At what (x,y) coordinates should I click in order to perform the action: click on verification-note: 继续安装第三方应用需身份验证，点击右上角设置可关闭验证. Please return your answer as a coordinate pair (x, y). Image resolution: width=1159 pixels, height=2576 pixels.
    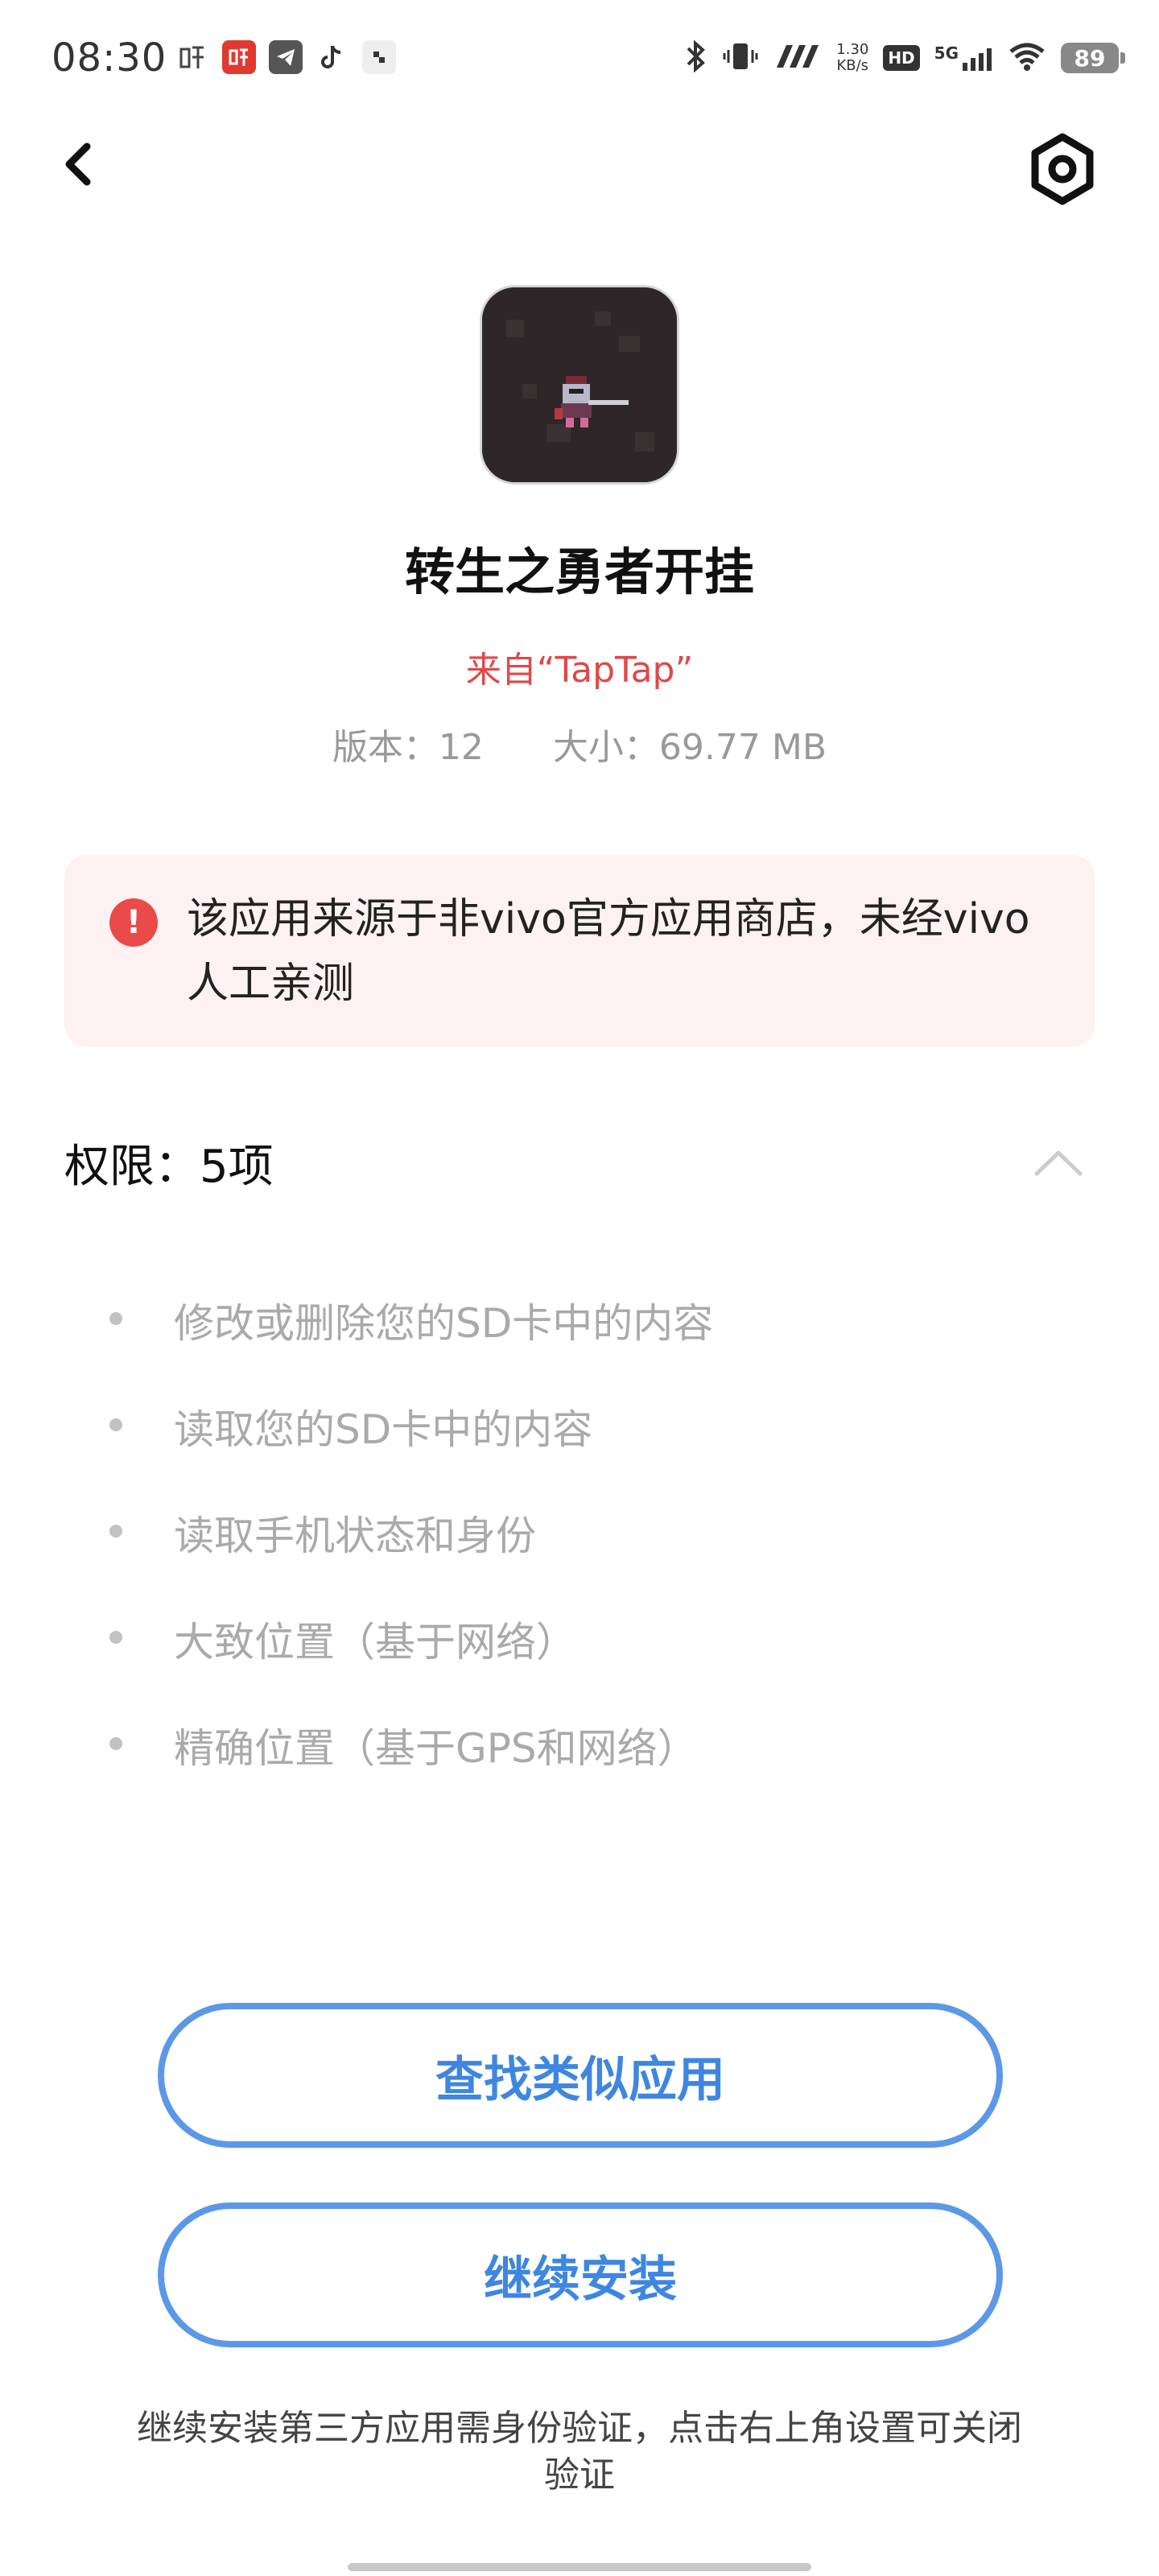
    Looking at the image, I should click on (579, 2452).